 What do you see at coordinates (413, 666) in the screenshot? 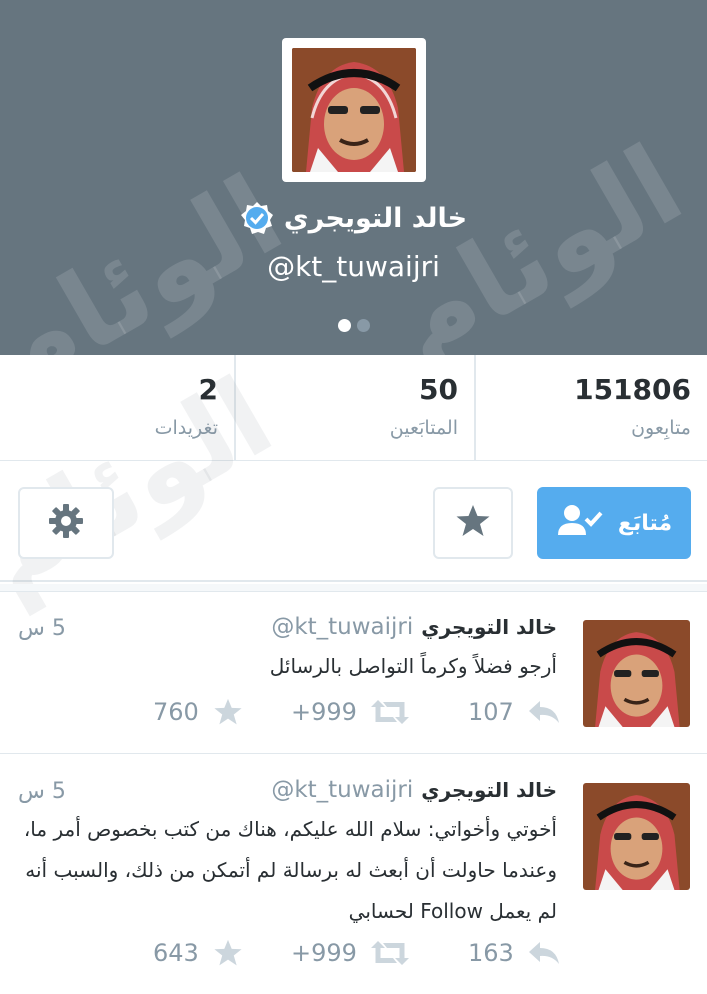
I see `tweet-text: أرجو فضلاً وكرماً التواصل بالرسائل` at bounding box center [413, 666].